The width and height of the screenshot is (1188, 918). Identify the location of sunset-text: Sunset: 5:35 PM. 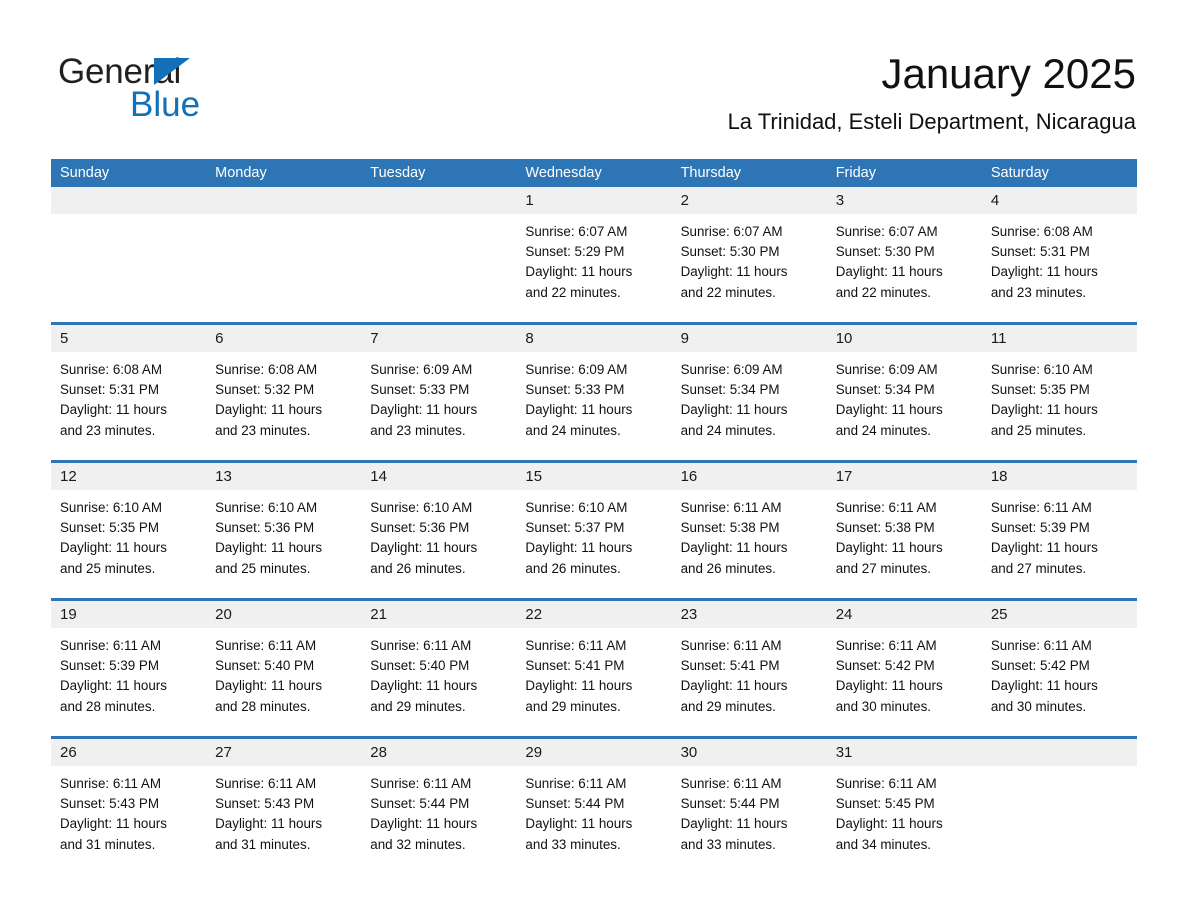
(109, 528).